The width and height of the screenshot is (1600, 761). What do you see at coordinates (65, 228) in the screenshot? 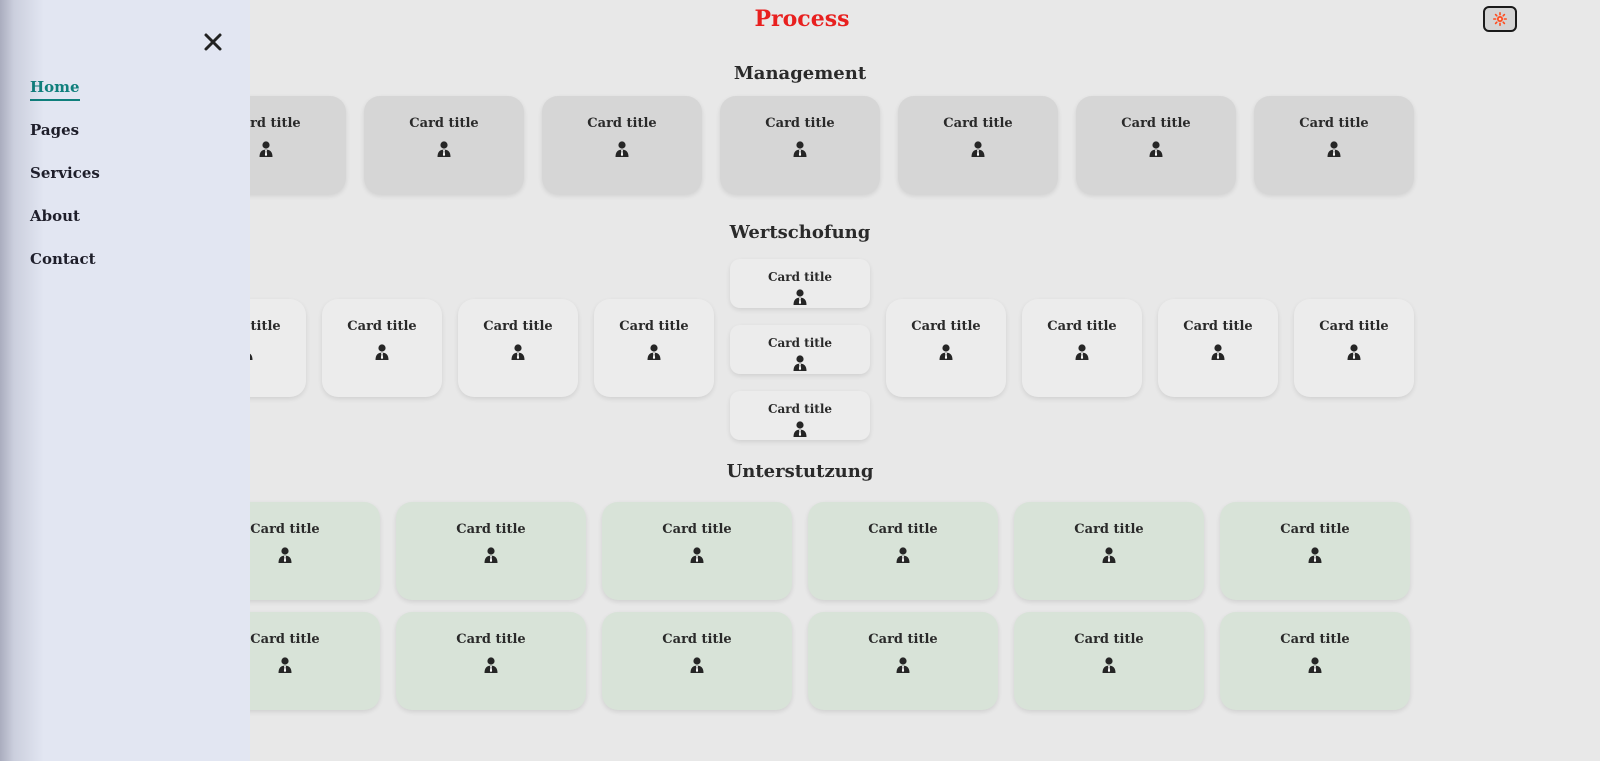
I see `nav-item-about: About` at bounding box center [65, 228].